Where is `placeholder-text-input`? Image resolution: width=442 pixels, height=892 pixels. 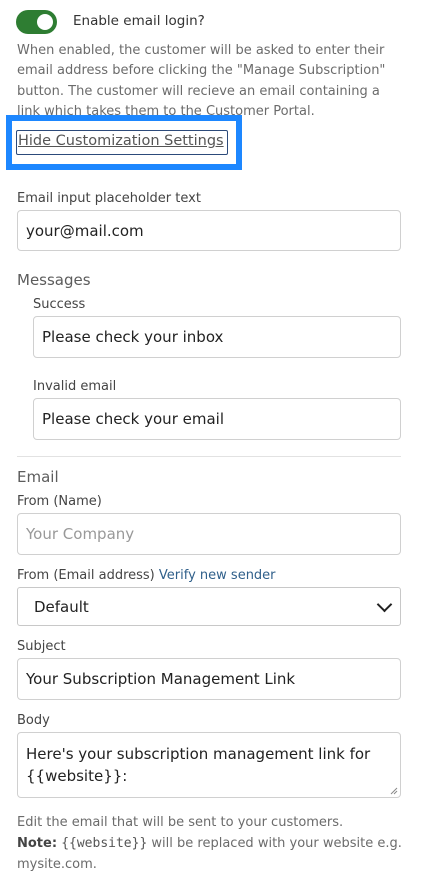
placeholder-text-input is located at coordinates (209, 230).